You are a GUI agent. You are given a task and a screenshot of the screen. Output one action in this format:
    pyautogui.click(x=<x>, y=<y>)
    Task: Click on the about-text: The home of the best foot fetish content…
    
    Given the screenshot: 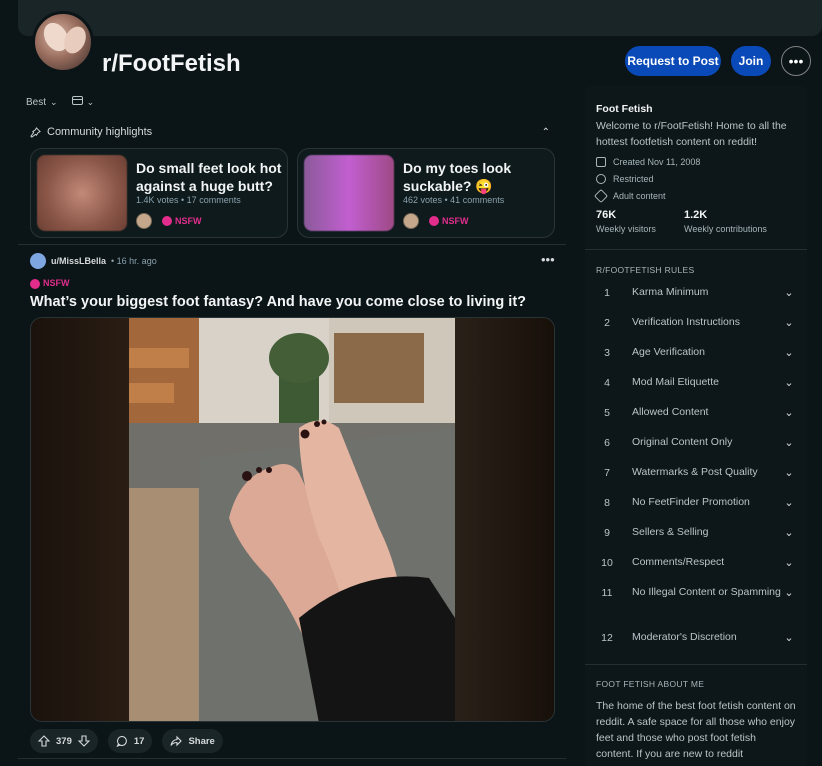 What is the action you would take?
    pyautogui.click(x=696, y=730)
    